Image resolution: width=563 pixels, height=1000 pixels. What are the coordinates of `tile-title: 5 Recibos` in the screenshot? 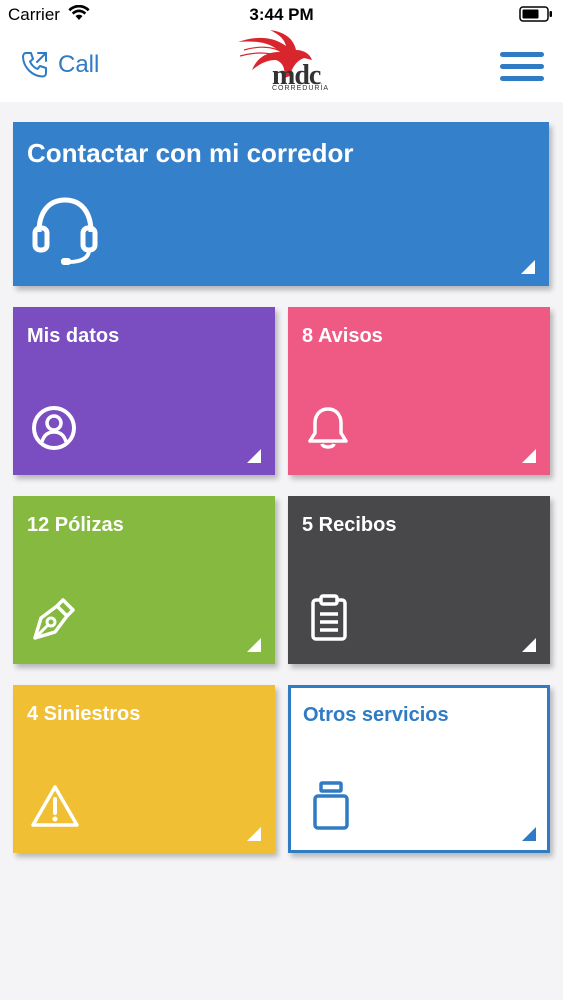 It's located at (349, 525).